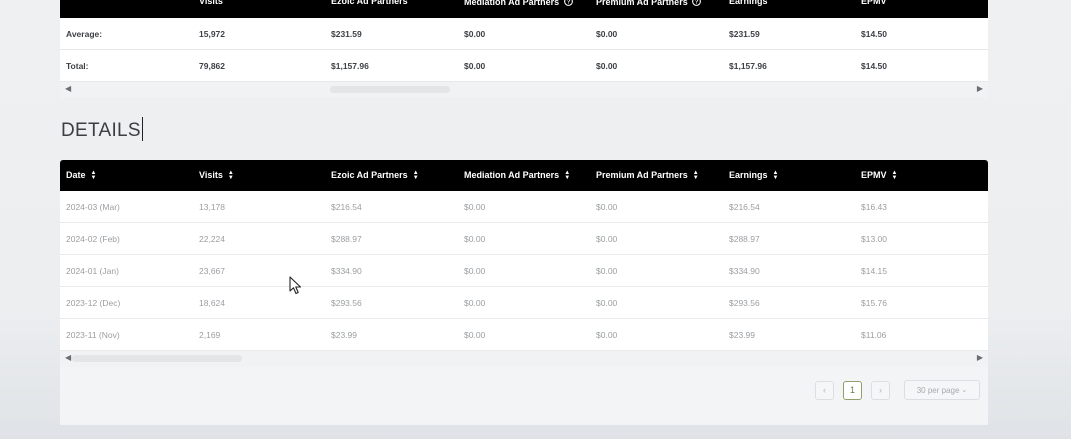 This screenshot has width=1071, height=439. Describe the element at coordinates (874, 302) in the screenshot. I see `table-cell: $15.76` at that location.